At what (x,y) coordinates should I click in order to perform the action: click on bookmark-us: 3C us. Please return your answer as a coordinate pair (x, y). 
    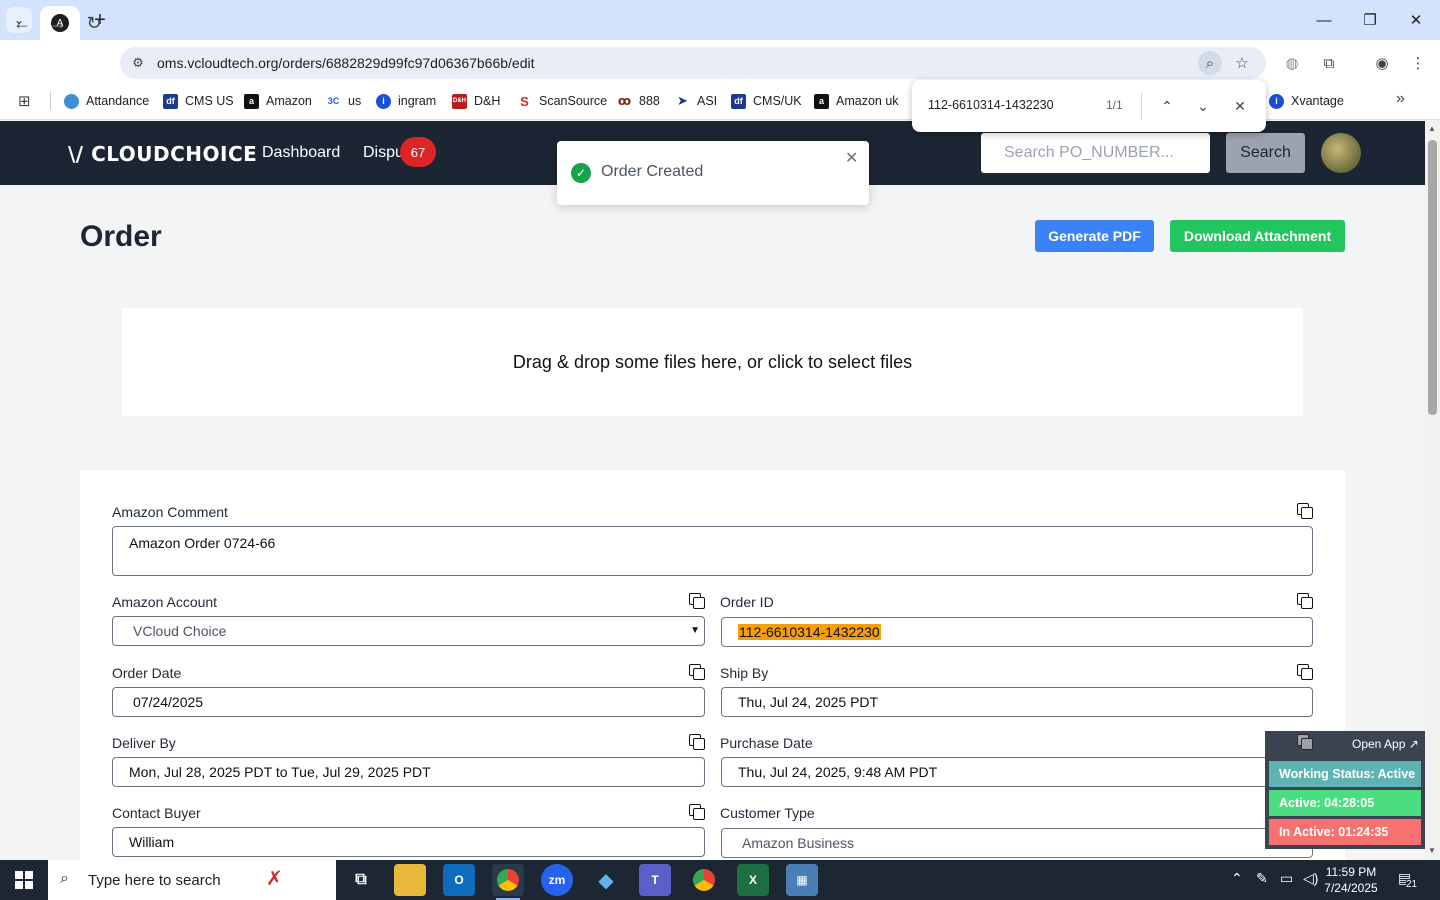
    Looking at the image, I should click on (343, 101).